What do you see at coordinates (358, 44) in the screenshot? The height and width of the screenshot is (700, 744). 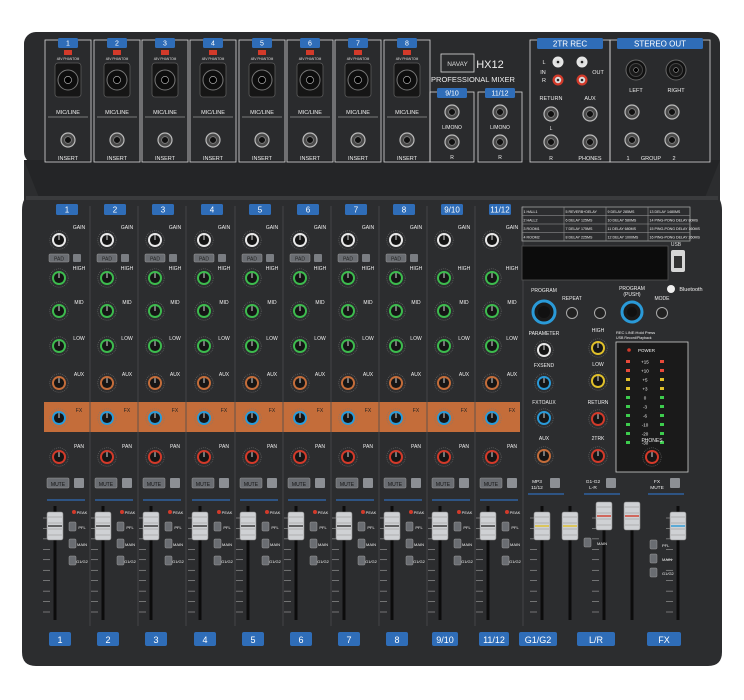 I see `mic-channel-number-text: 7` at bounding box center [358, 44].